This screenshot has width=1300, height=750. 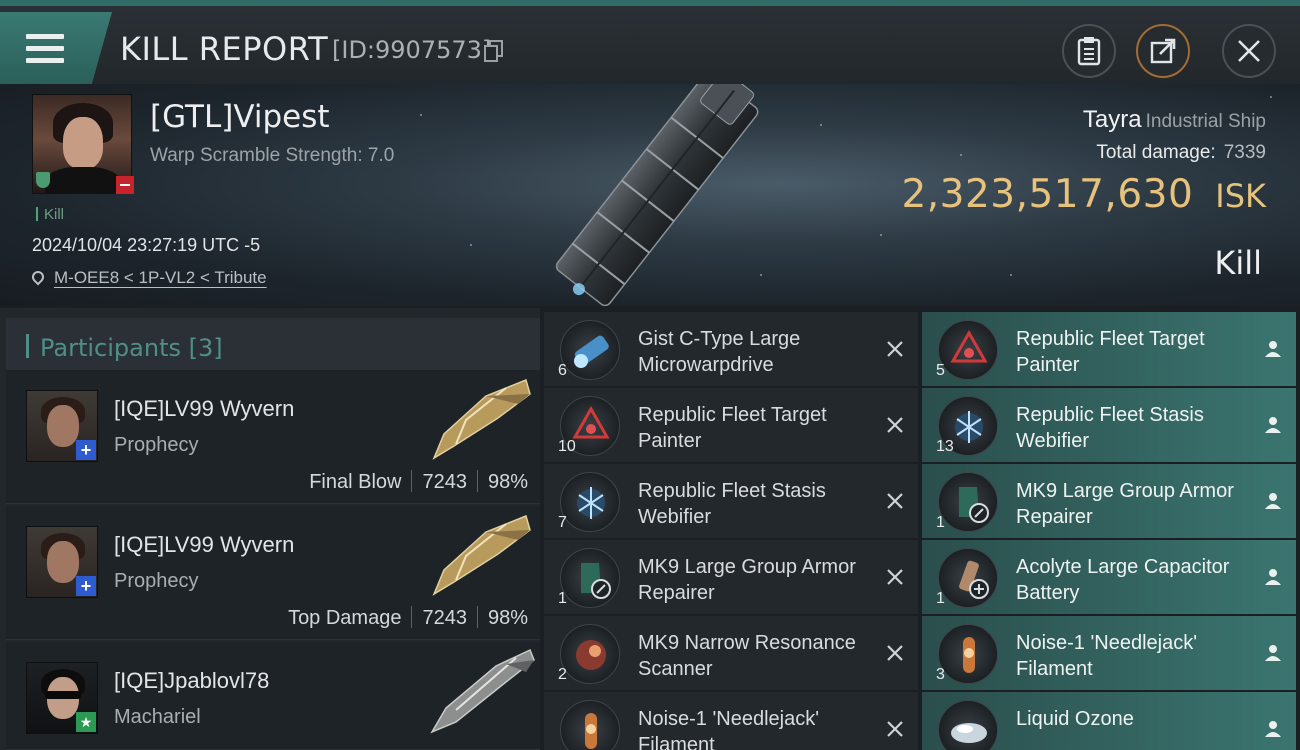 I want to click on warp-scramble-strength: Warp Scramble Strength: 7.0, so click(x=272, y=155).